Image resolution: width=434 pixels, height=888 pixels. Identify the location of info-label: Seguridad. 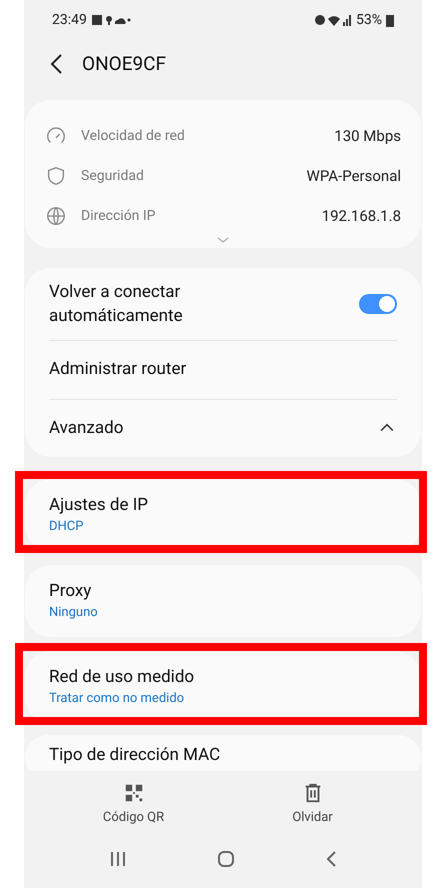
(113, 176).